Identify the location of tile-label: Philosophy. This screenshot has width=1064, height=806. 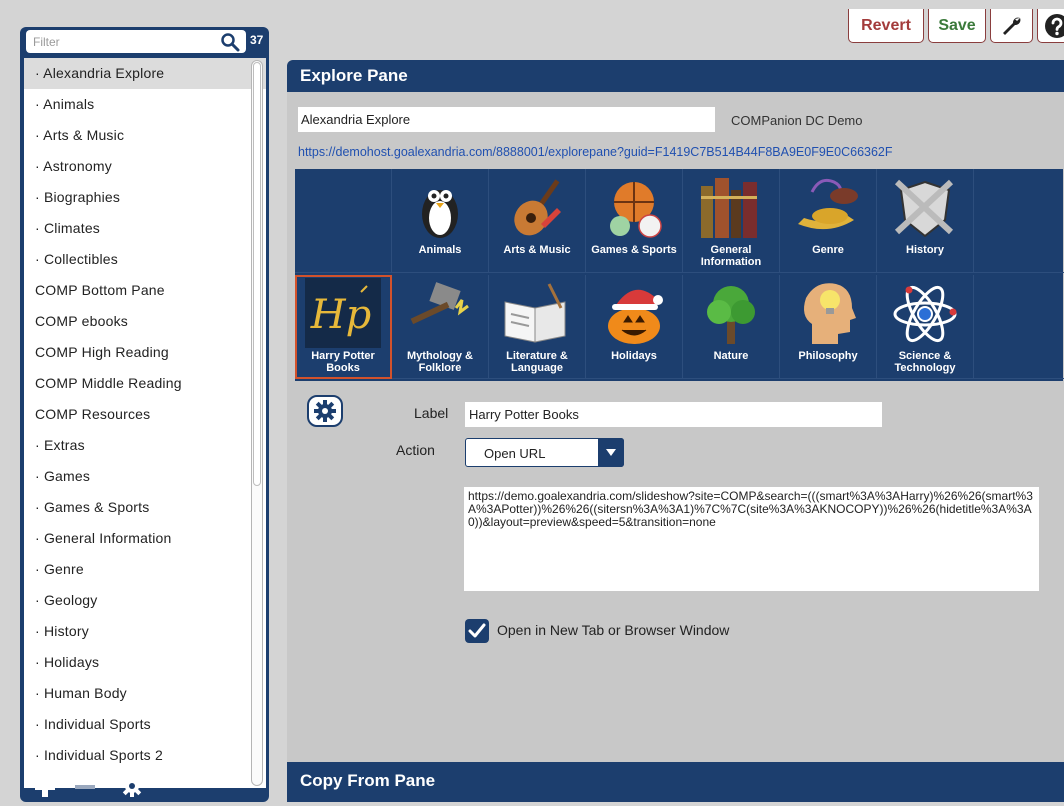
(828, 356).